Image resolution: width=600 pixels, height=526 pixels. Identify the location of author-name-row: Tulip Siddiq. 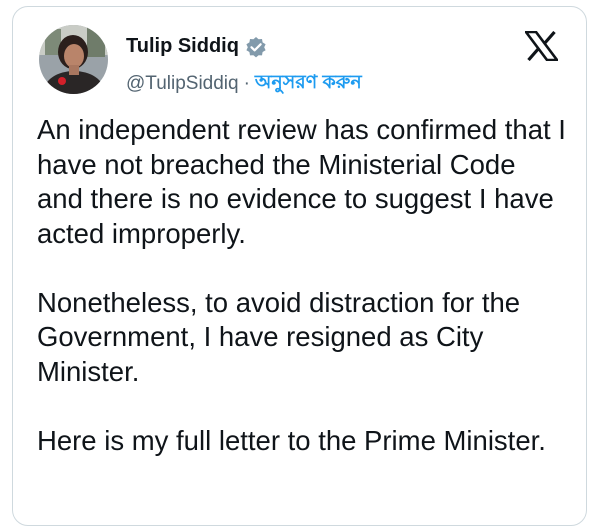
(196, 46).